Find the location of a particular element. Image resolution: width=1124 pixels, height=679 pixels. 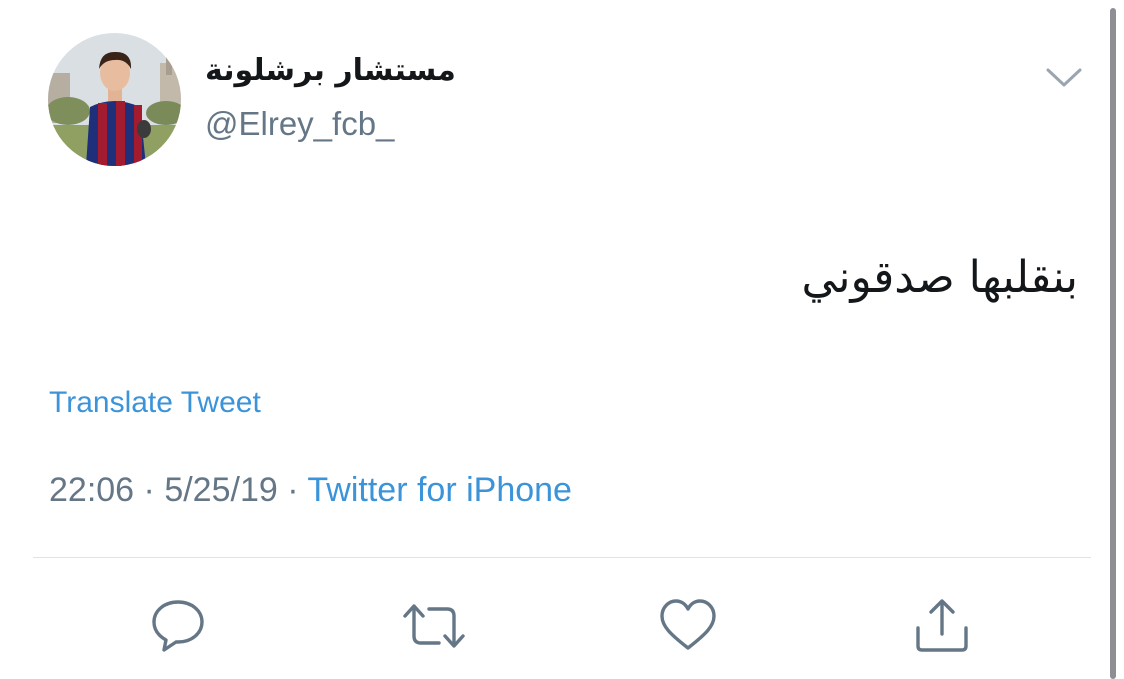

share-button is located at coordinates (943, 626).